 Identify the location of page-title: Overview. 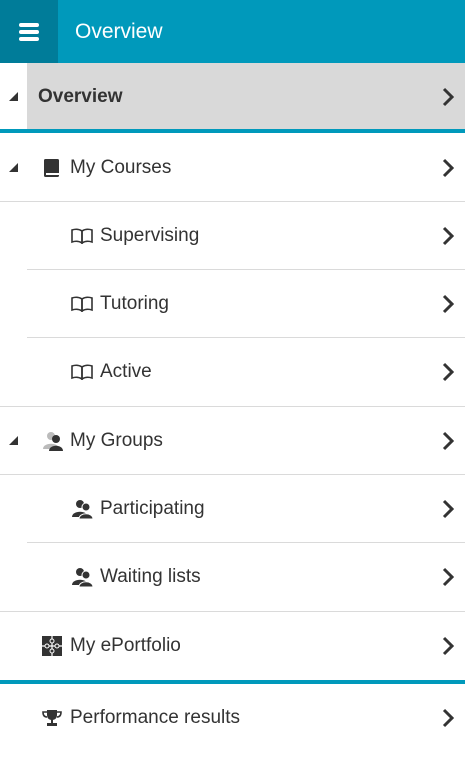
(119, 31).